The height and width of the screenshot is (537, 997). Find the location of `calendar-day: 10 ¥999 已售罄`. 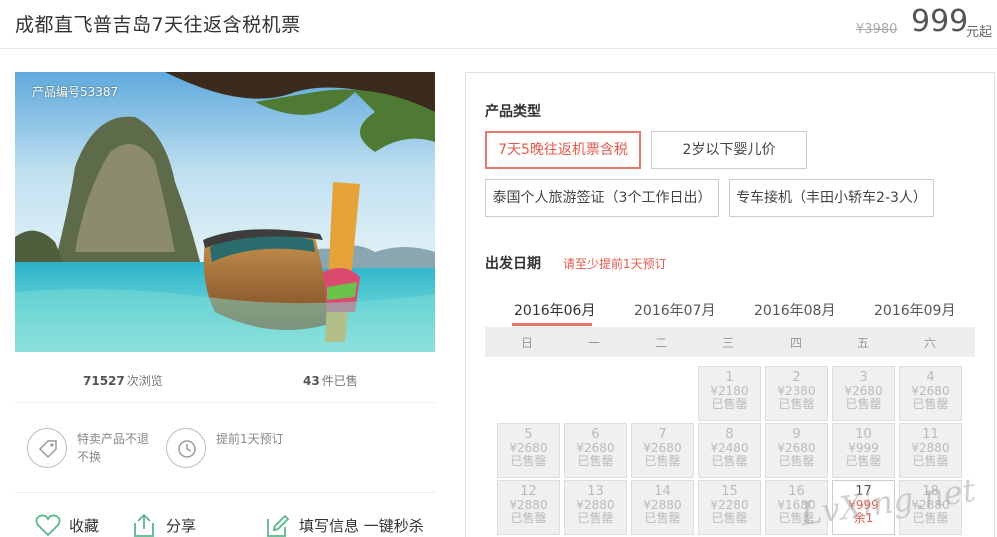

calendar-day: 10 ¥999 已售罄 is located at coordinates (863, 450).